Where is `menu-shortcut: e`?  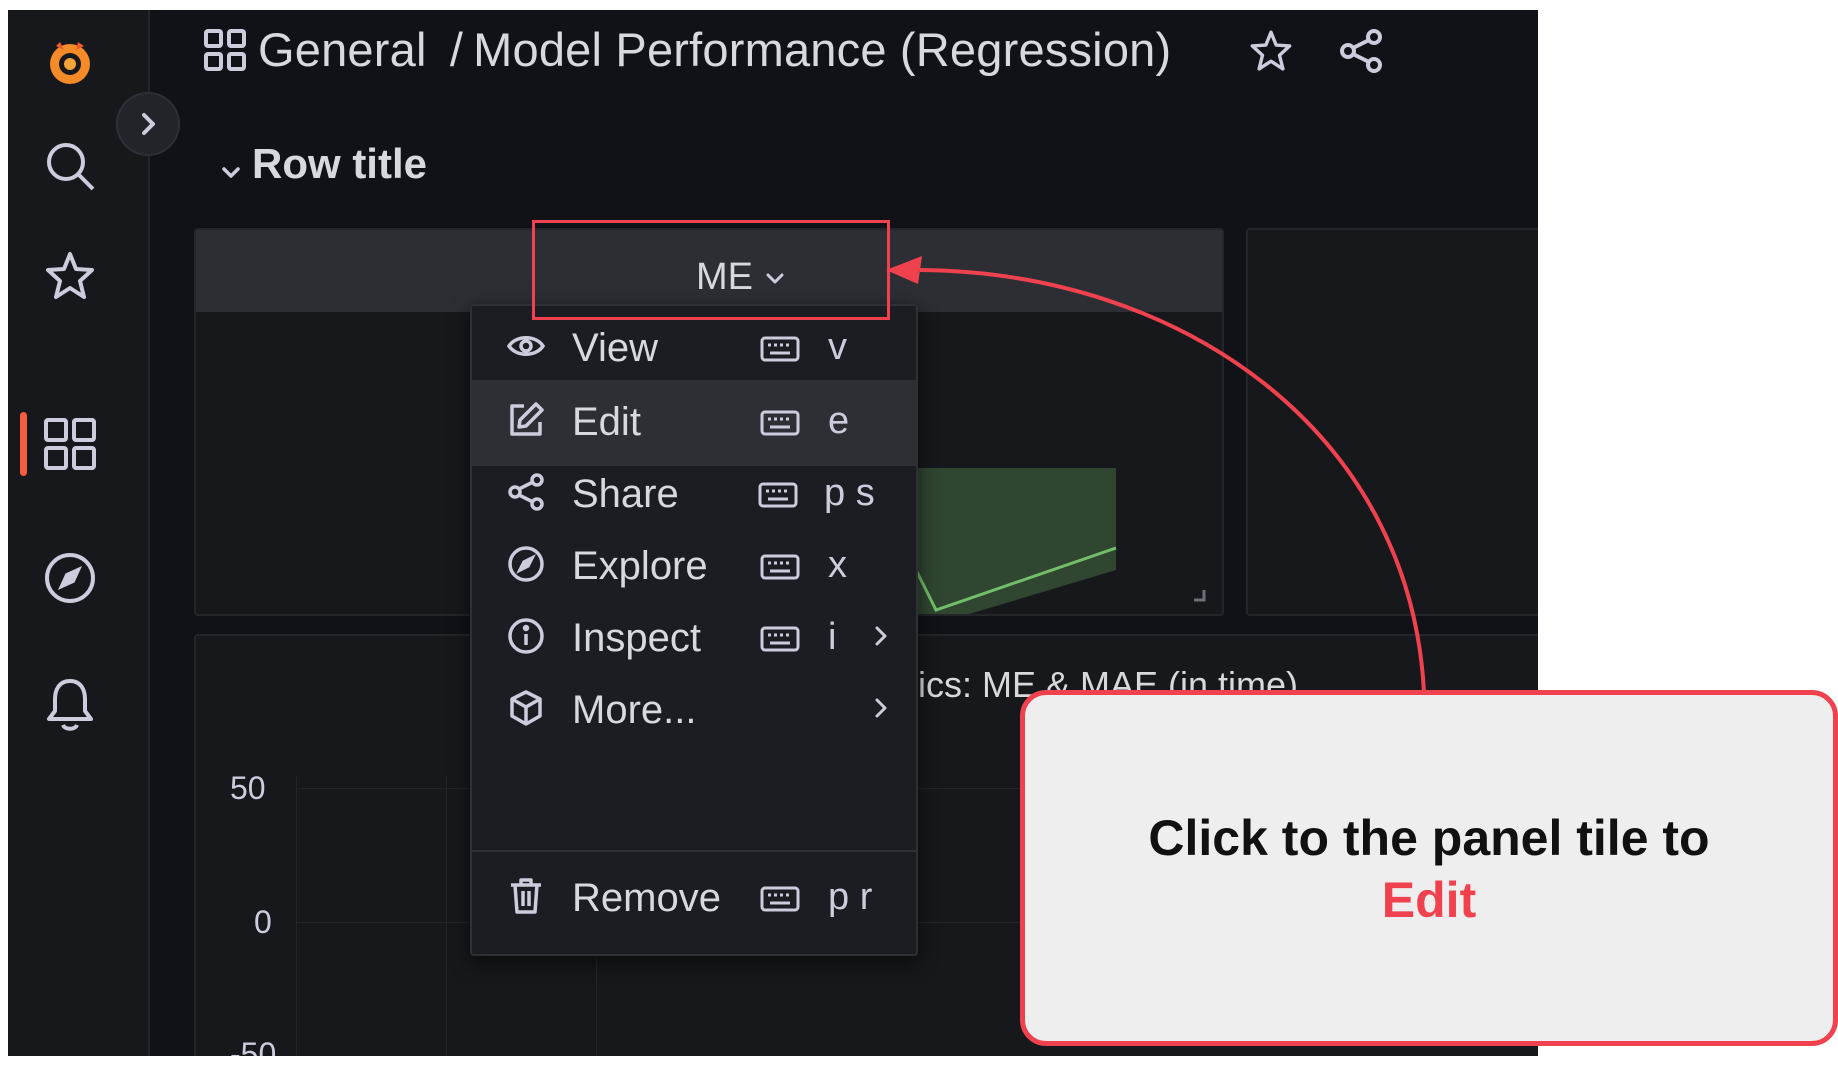
menu-shortcut: e is located at coordinates (839, 421).